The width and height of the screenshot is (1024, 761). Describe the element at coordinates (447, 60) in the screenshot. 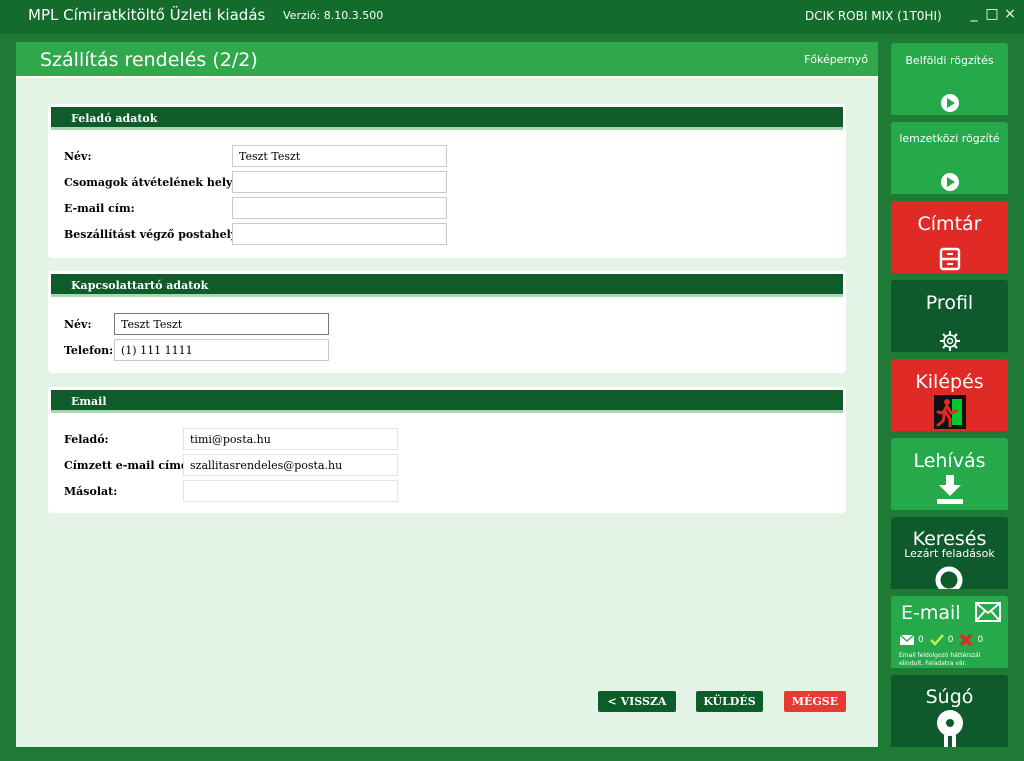

I see `page-header: Szállítás rendelés (2/2) Főképernyő` at that location.